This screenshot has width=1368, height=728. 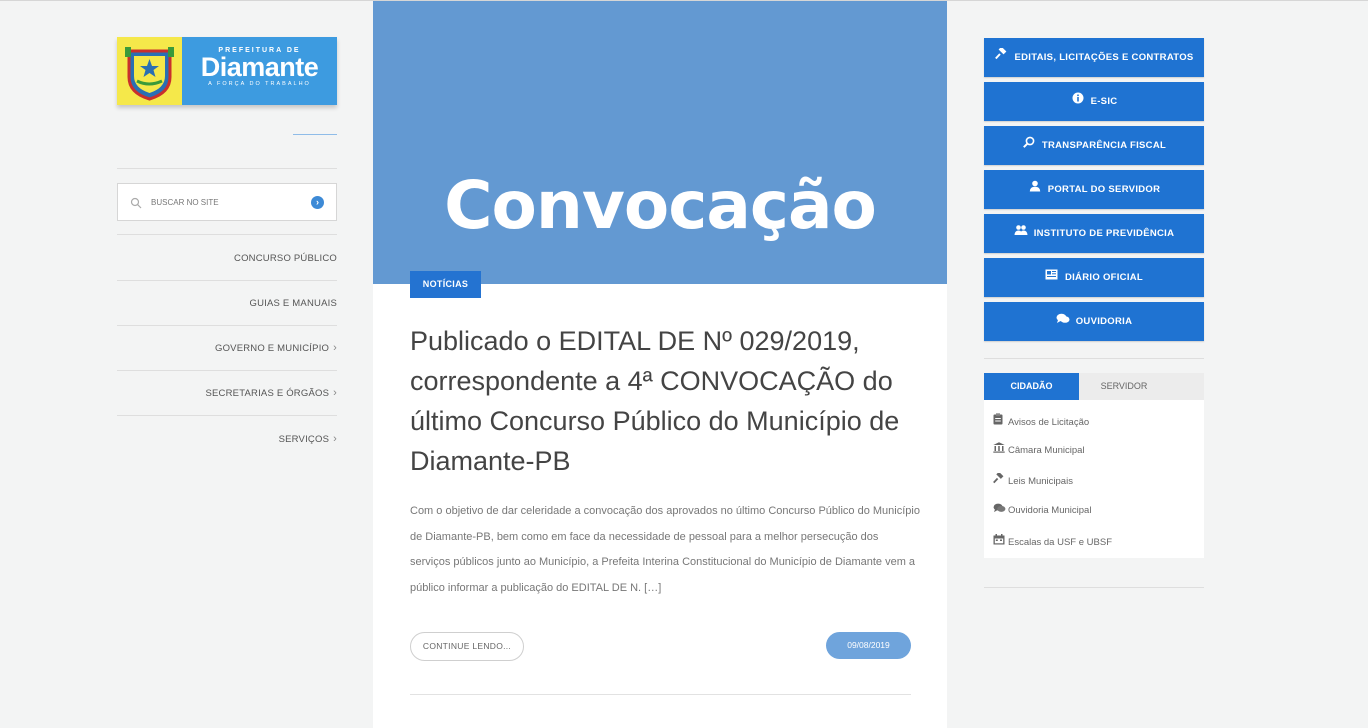 I want to click on menu-item-secretarias: SECRETARIAS E ÓRGÃOS ›, so click(x=227, y=393).